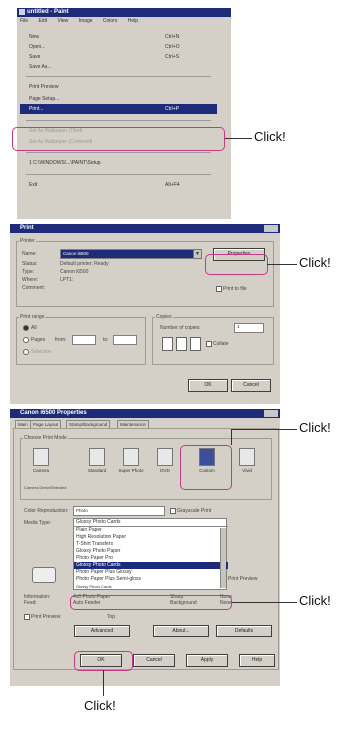  I want to click on grayscale-checkbox, so click(173, 511).